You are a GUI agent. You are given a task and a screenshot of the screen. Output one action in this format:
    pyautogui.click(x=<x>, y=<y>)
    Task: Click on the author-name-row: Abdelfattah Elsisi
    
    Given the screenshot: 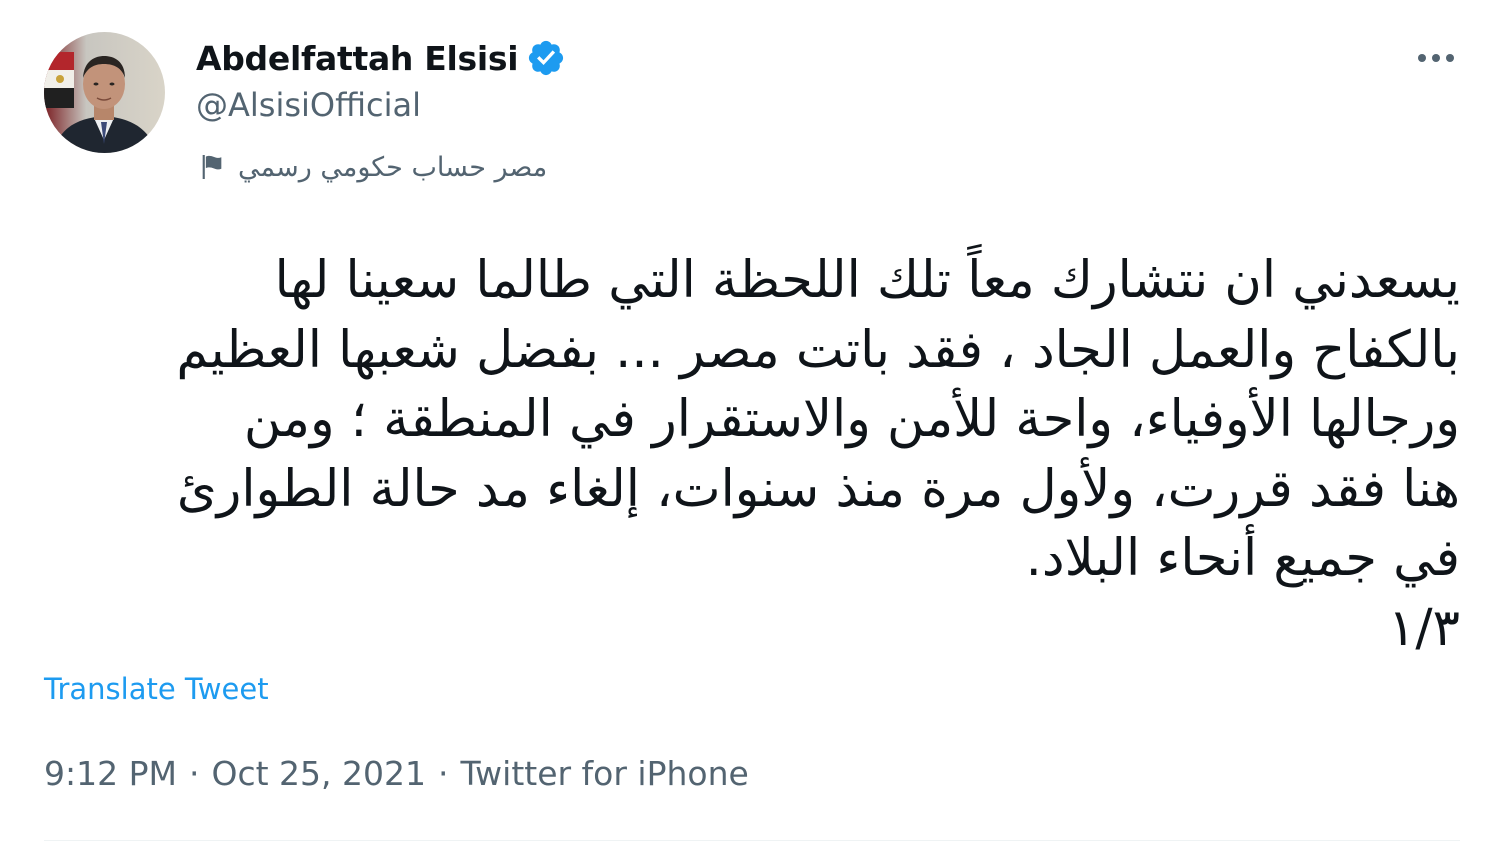 What is the action you would take?
    pyautogui.click(x=381, y=58)
    